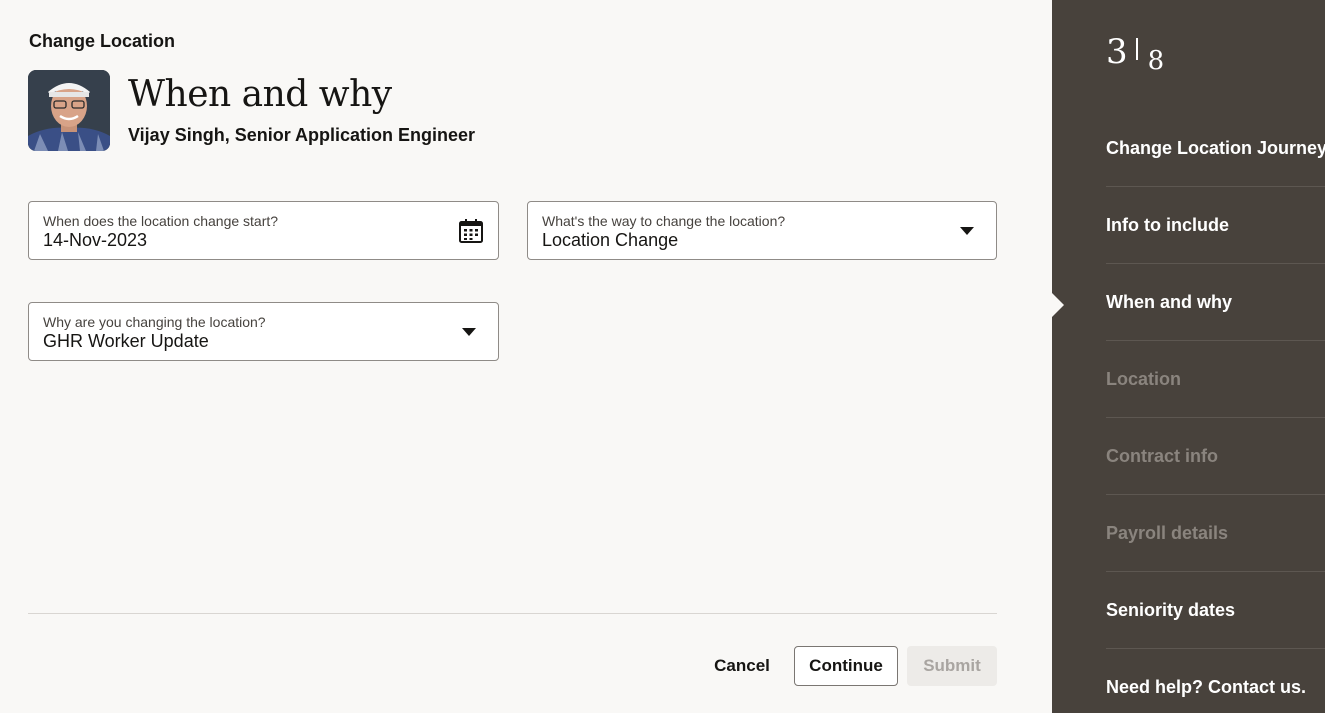  What do you see at coordinates (610, 240) in the screenshot?
I see `change-way-value: Location Change` at bounding box center [610, 240].